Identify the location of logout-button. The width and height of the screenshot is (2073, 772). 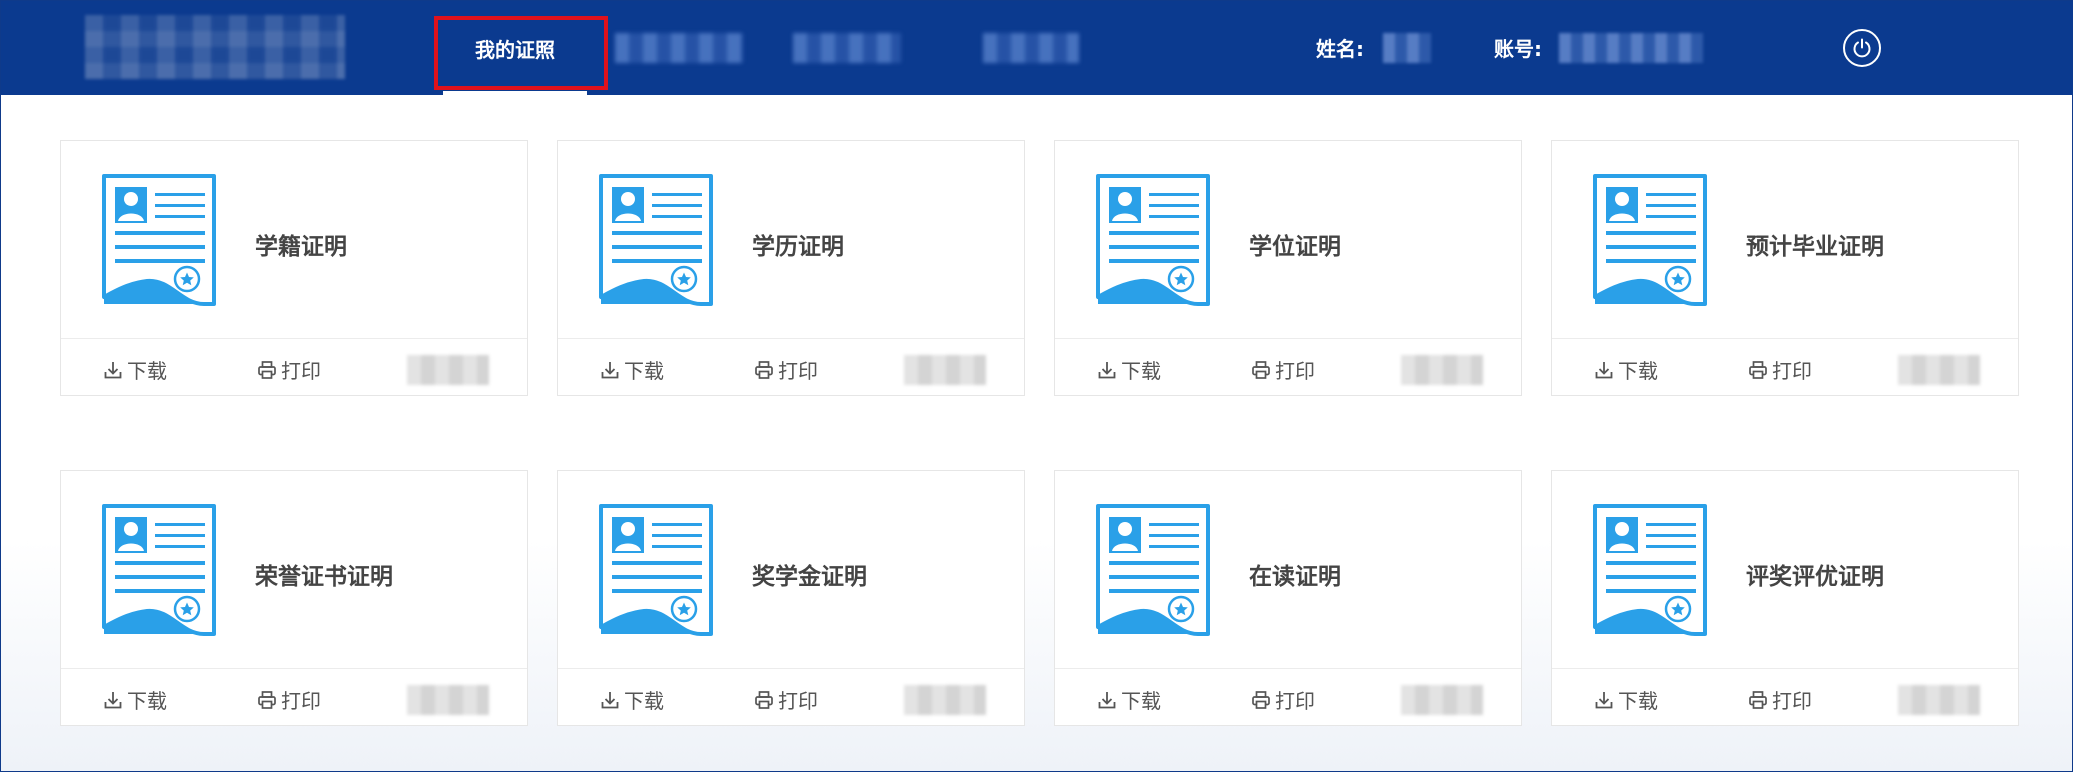
(1862, 48).